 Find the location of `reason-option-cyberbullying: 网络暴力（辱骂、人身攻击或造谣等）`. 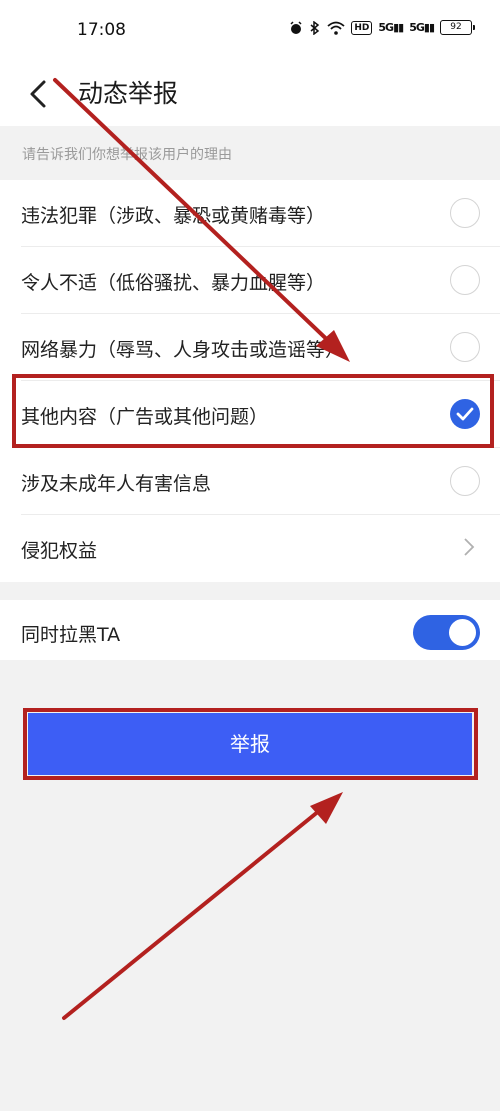

reason-option-cyberbullying: 网络暴力（辱骂、人身攻击或造谣等） is located at coordinates (250, 347).